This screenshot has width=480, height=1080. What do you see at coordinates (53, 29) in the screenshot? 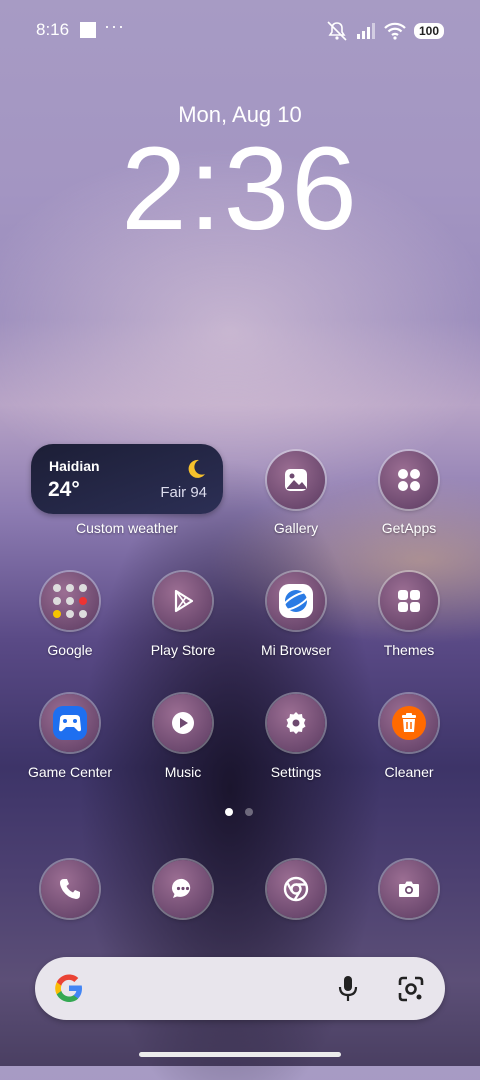
I see `status-time: 8:16` at bounding box center [53, 29].